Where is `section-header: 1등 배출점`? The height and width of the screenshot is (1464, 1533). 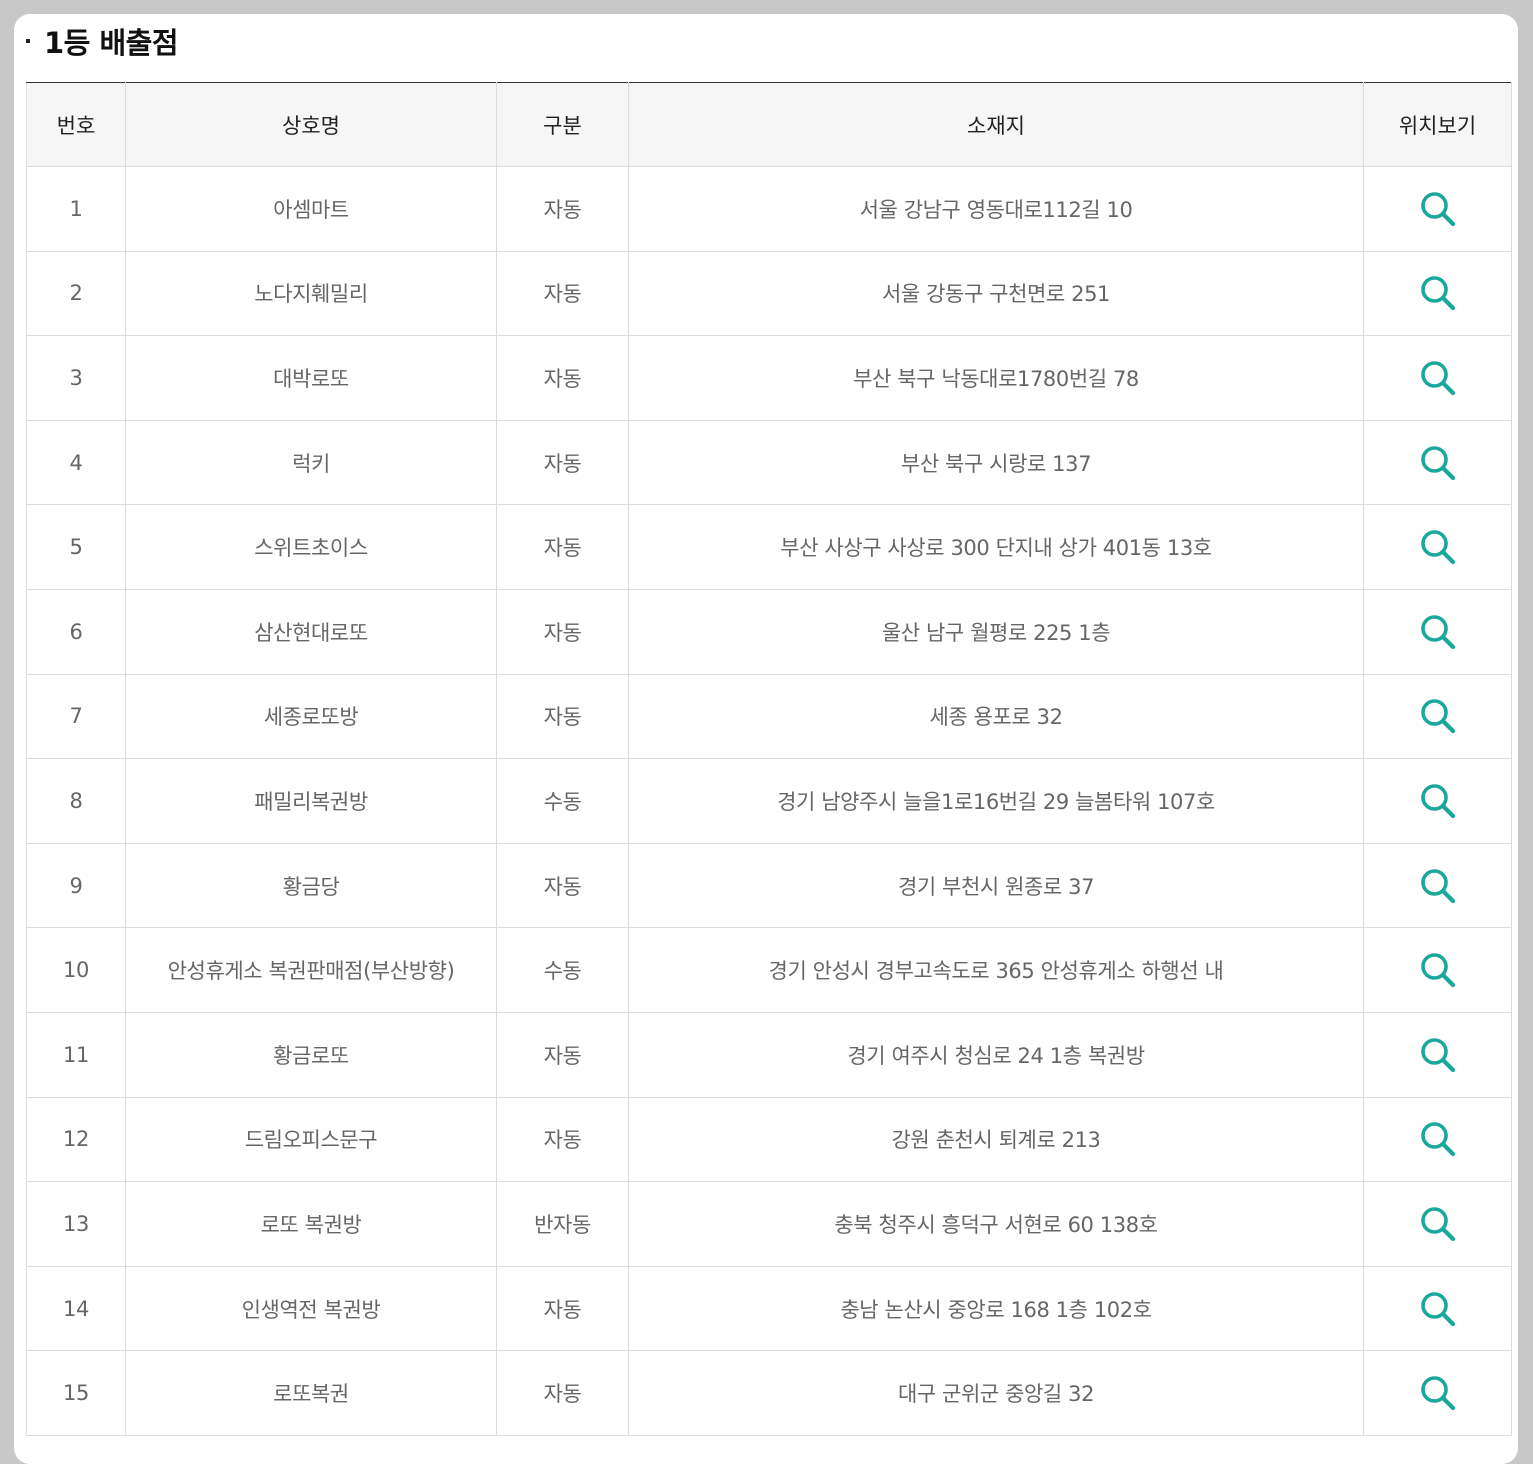 section-header: 1등 배출점 is located at coordinates (102, 48).